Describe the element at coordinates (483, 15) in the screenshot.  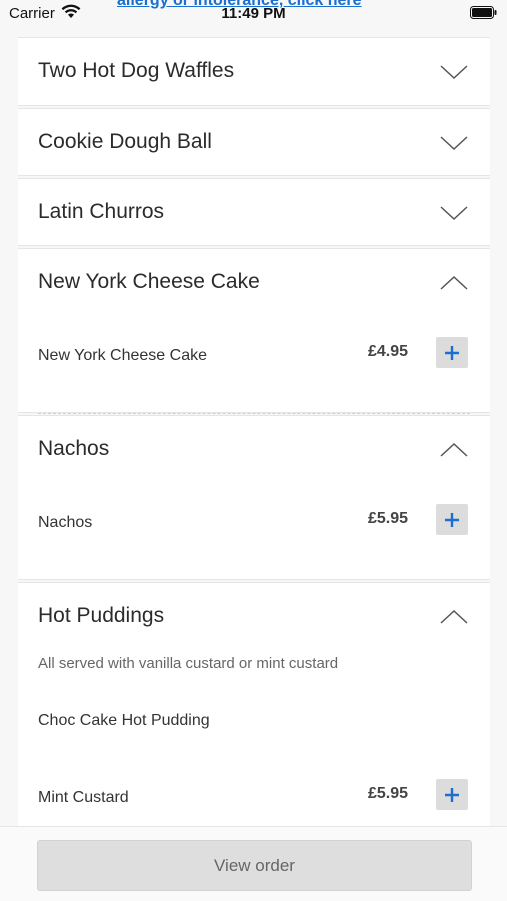
I see `battery-icon` at that location.